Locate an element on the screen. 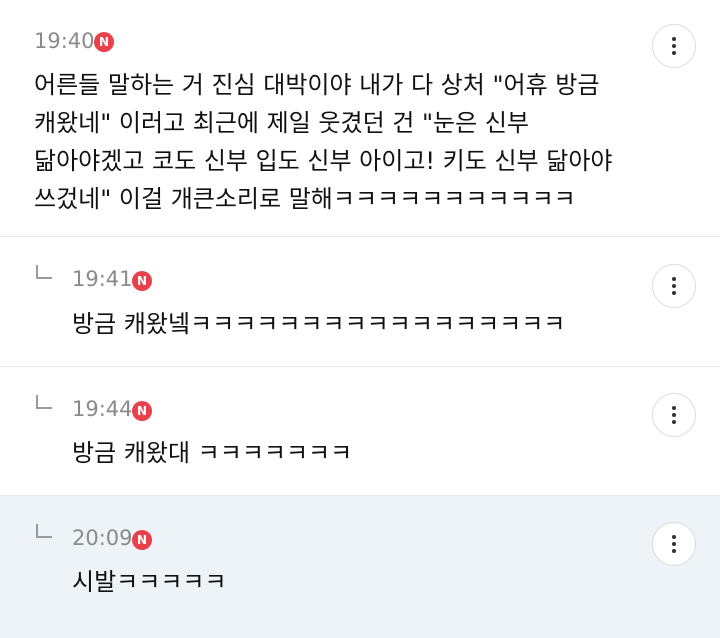 The width and height of the screenshot is (720, 638). comment-timestamp: 19:40 is located at coordinates (64, 41).